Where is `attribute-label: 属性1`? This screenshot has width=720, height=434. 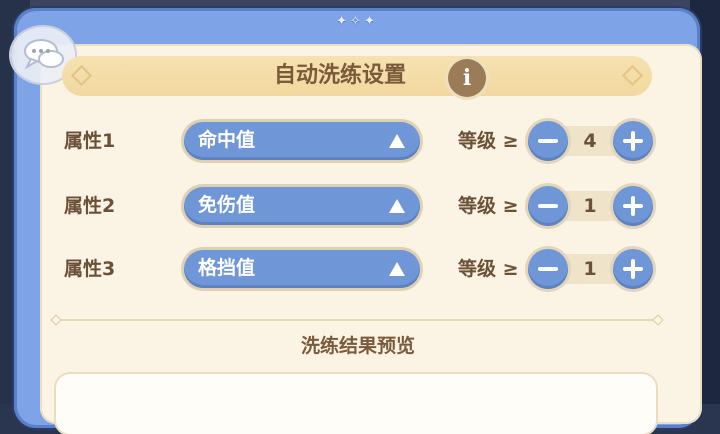 attribute-label: 属性1 is located at coordinates (90, 141).